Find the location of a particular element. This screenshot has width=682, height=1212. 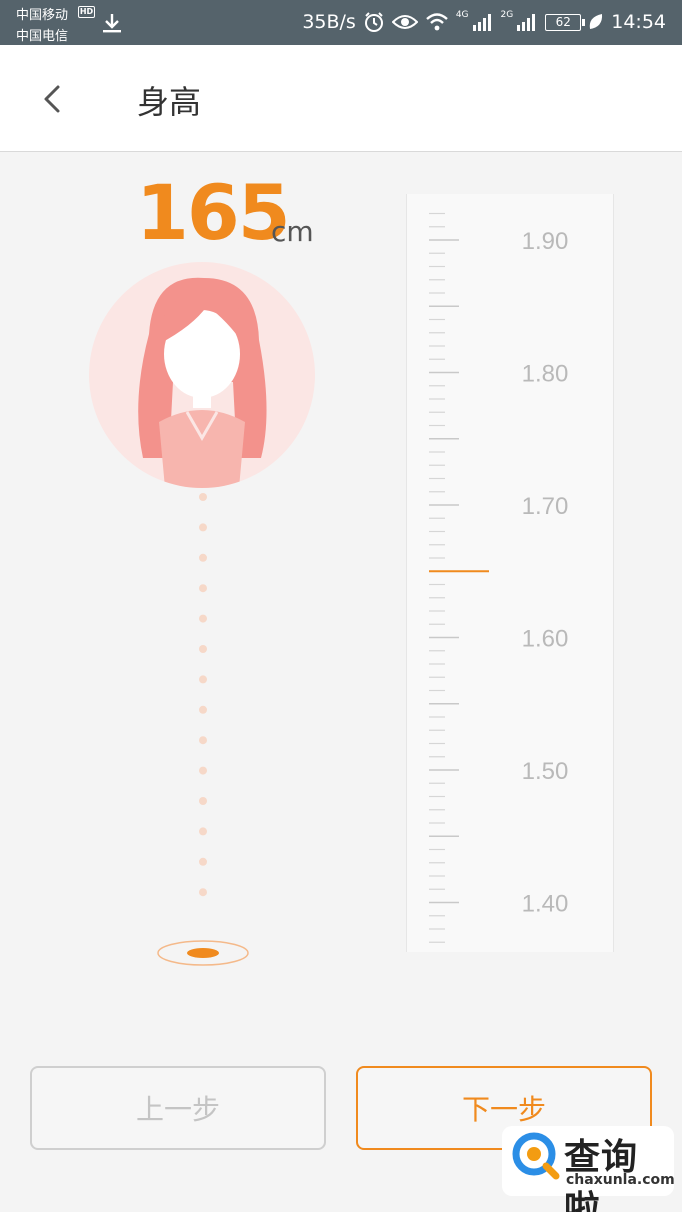

watermark-domain: chaxunla.com is located at coordinates (620, 1180).